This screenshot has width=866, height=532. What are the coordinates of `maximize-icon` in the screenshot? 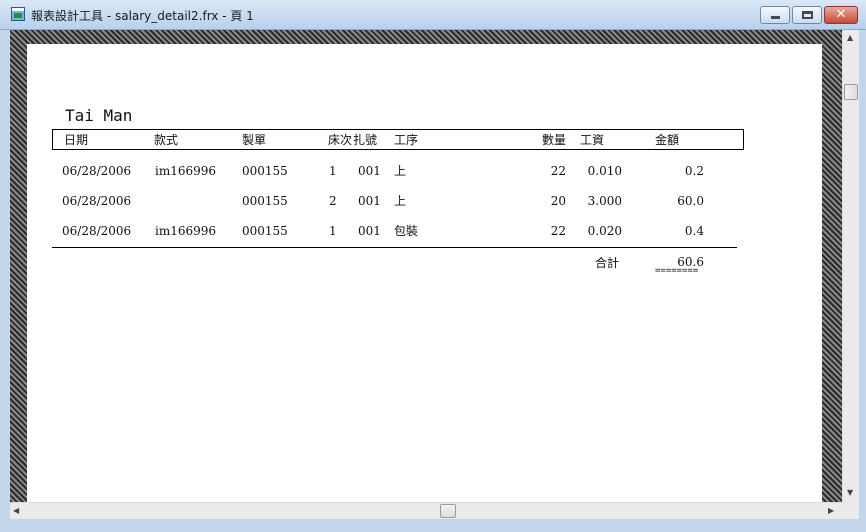 It's located at (807, 15).